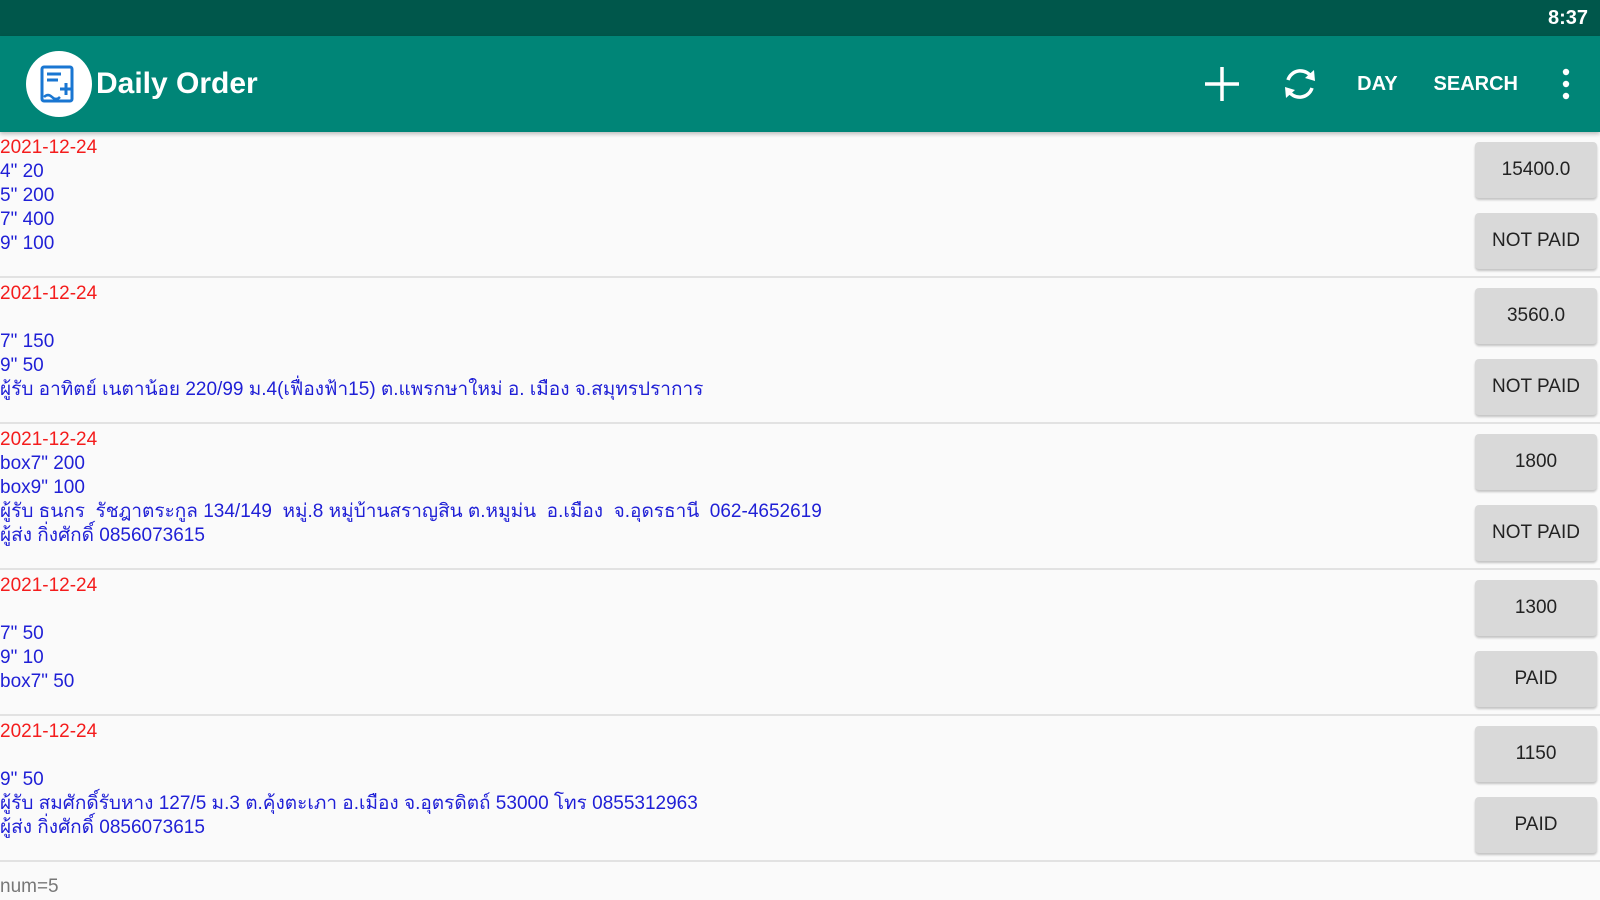  I want to click on order-amount-button: 1800, so click(1536, 462).